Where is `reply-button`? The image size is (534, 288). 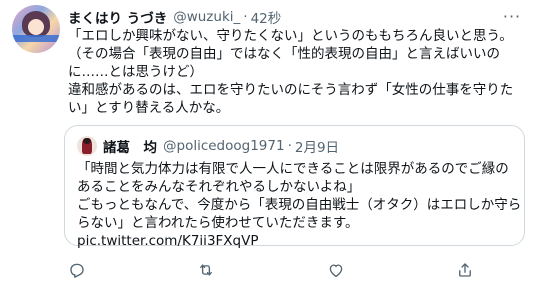 reply-button is located at coordinates (77, 270).